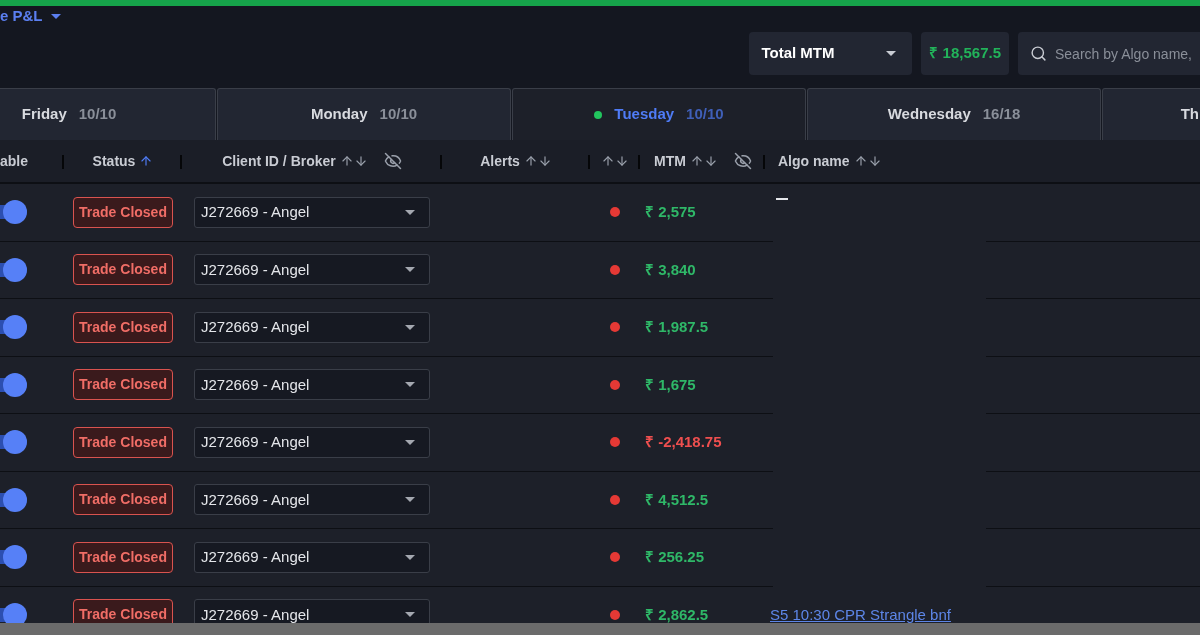 Image resolution: width=1200 pixels, height=635 pixels. I want to click on column-header: Client ID / Broker, so click(279, 161).